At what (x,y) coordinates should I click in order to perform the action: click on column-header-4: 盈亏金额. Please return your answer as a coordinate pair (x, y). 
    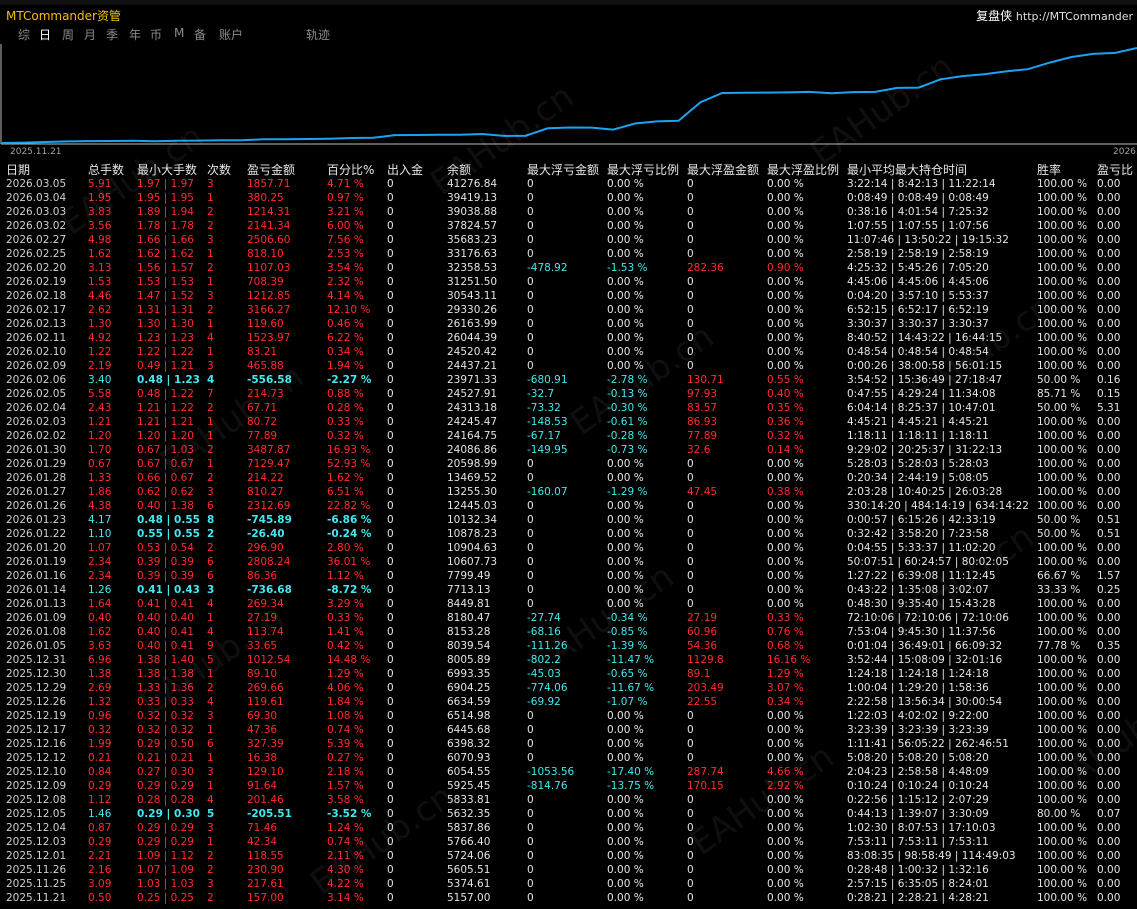
    Looking at the image, I should click on (271, 169).